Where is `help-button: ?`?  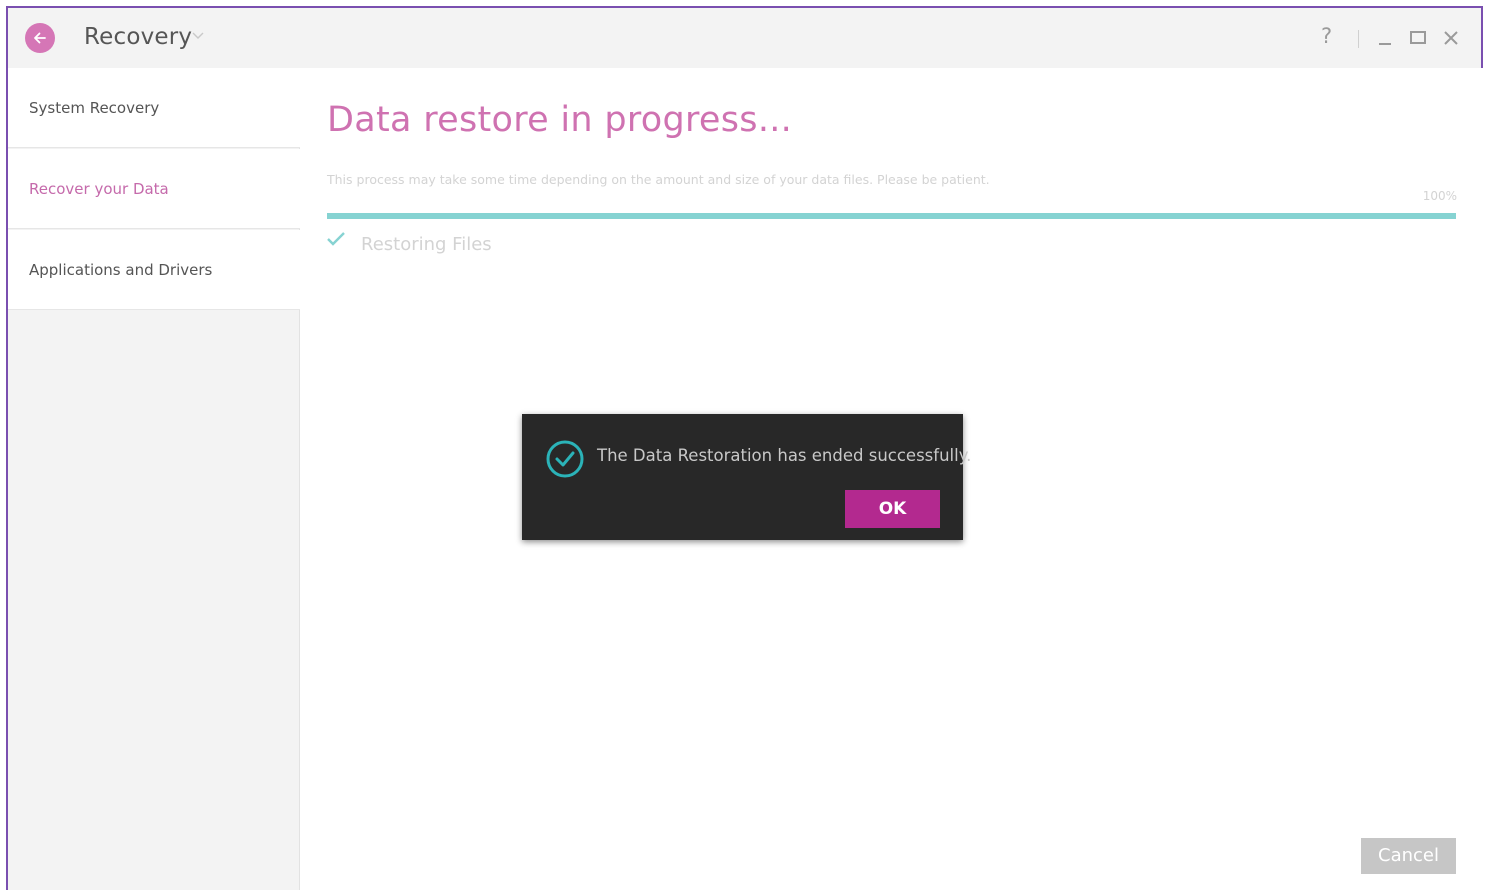 help-button: ? is located at coordinates (1326, 36).